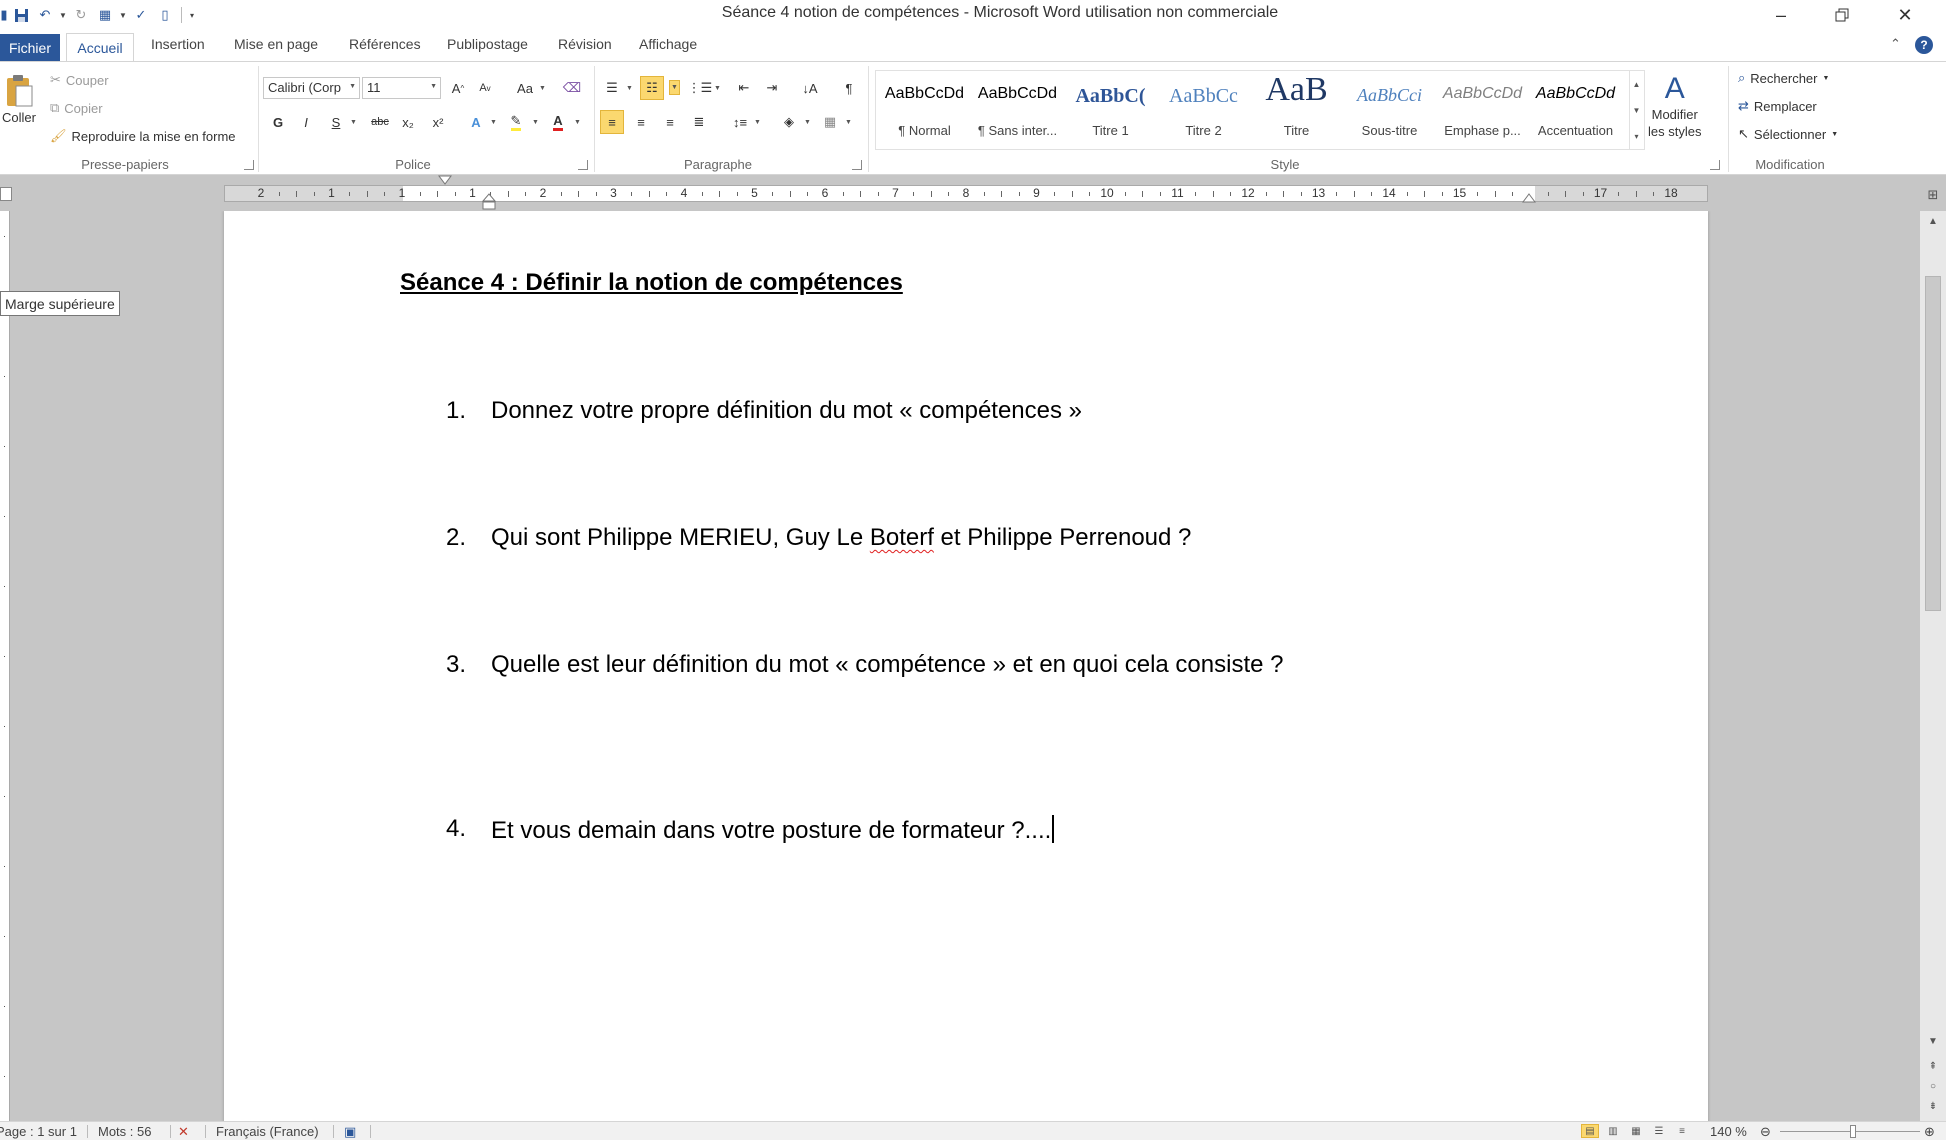 This screenshot has height=1140, width=1946. What do you see at coordinates (1929, 1132) in the screenshot?
I see `zoom-in-icon: ⊕` at bounding box center [1929, 1132].